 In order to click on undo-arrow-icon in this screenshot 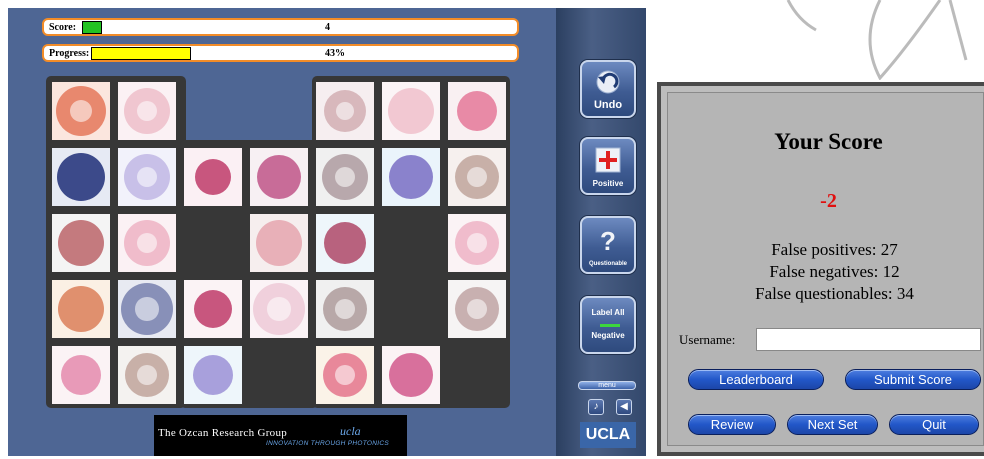, I will do `click(608, 82)`.